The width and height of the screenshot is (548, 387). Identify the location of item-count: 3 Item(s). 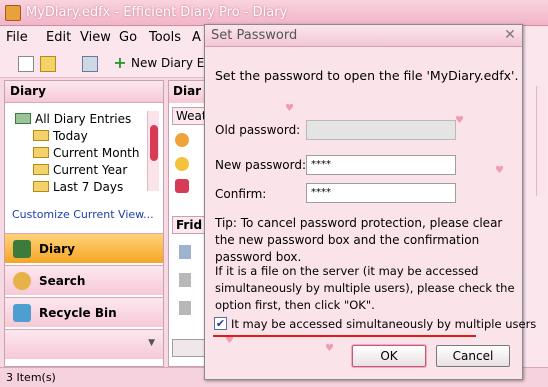
(31, 377).